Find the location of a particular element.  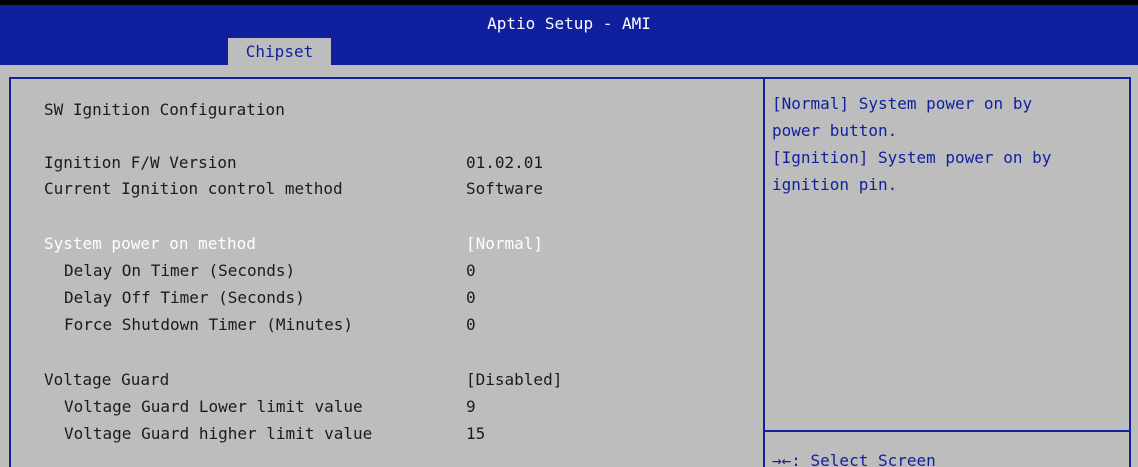

voltage-guard-higher-value: 15 is located at coordinates (476, 433).